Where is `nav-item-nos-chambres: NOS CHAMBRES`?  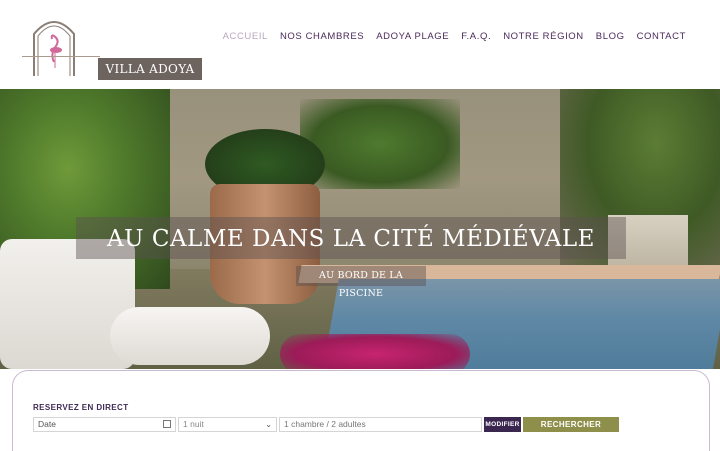
nav-item-nos-chambres: NOS CHAMBRES is located at coordinates (322, 36).